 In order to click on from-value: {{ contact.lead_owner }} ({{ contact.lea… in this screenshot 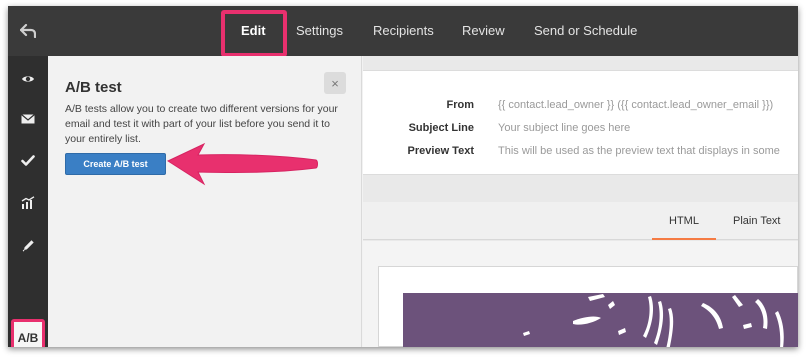, I will do `click(648, 105)`.